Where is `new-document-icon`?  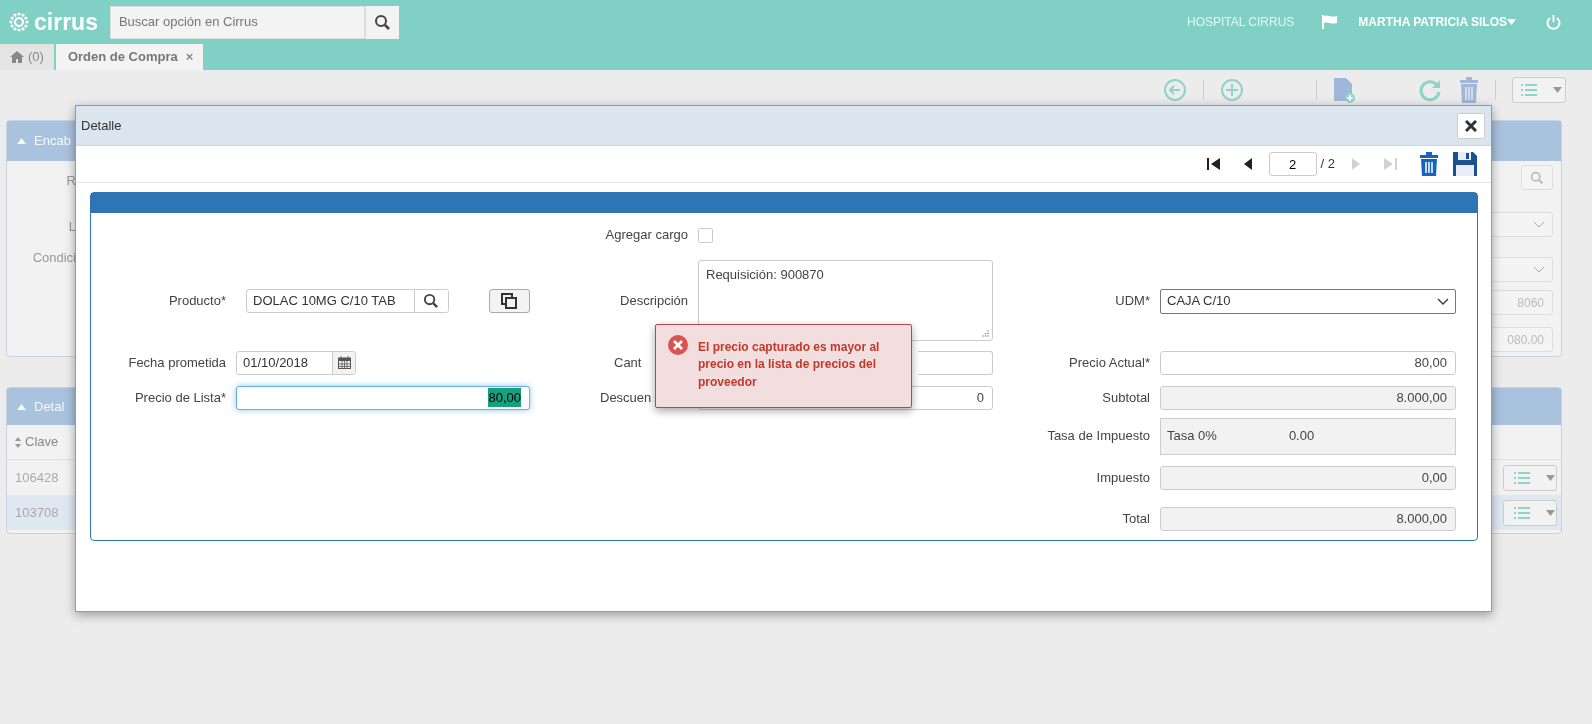 new-document-icon is located at coordinates (1344, 90).